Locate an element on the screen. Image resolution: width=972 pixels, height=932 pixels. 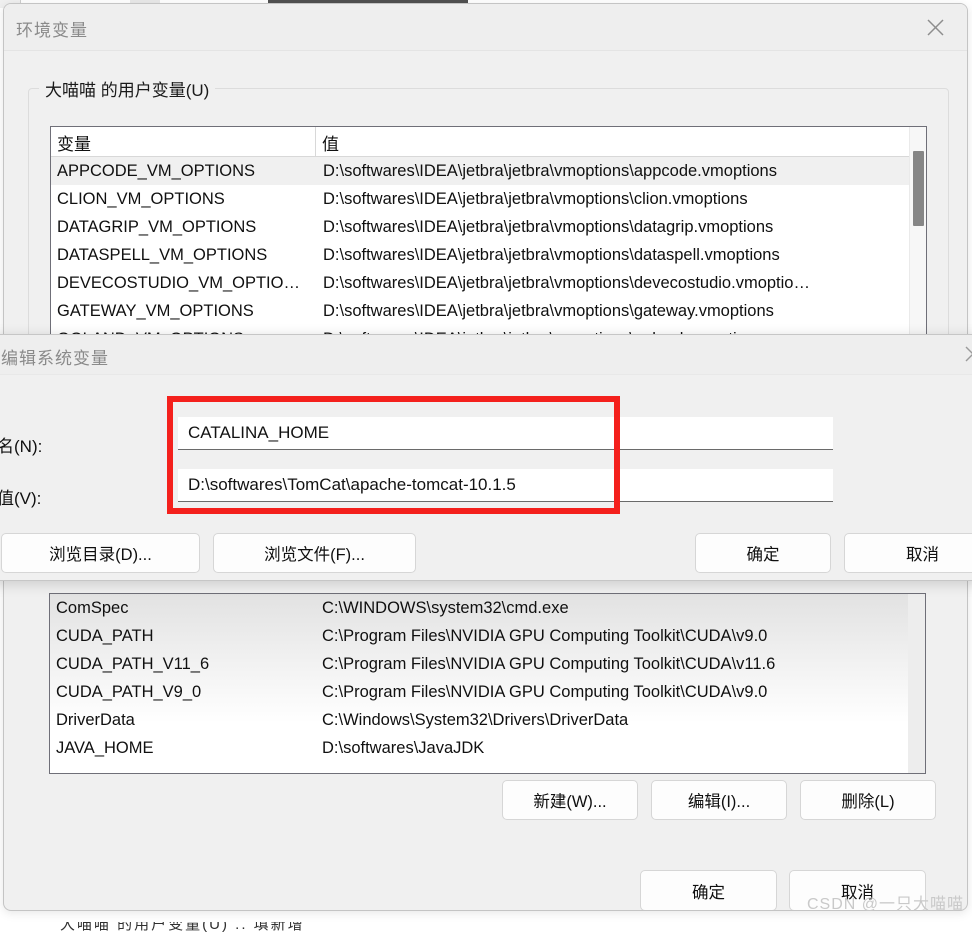
edit-ok-button: 确定 is located at coordinates (763, 553).